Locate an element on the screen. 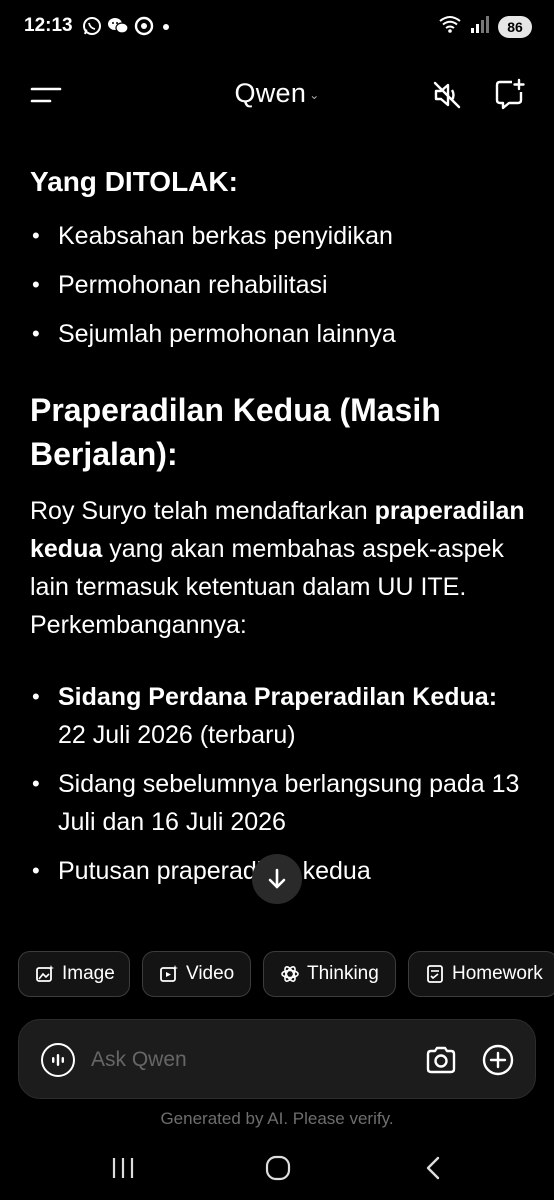 The height and width of the screenshot is (1200, 554). wechat-icon is located at coordinates (118, 26).